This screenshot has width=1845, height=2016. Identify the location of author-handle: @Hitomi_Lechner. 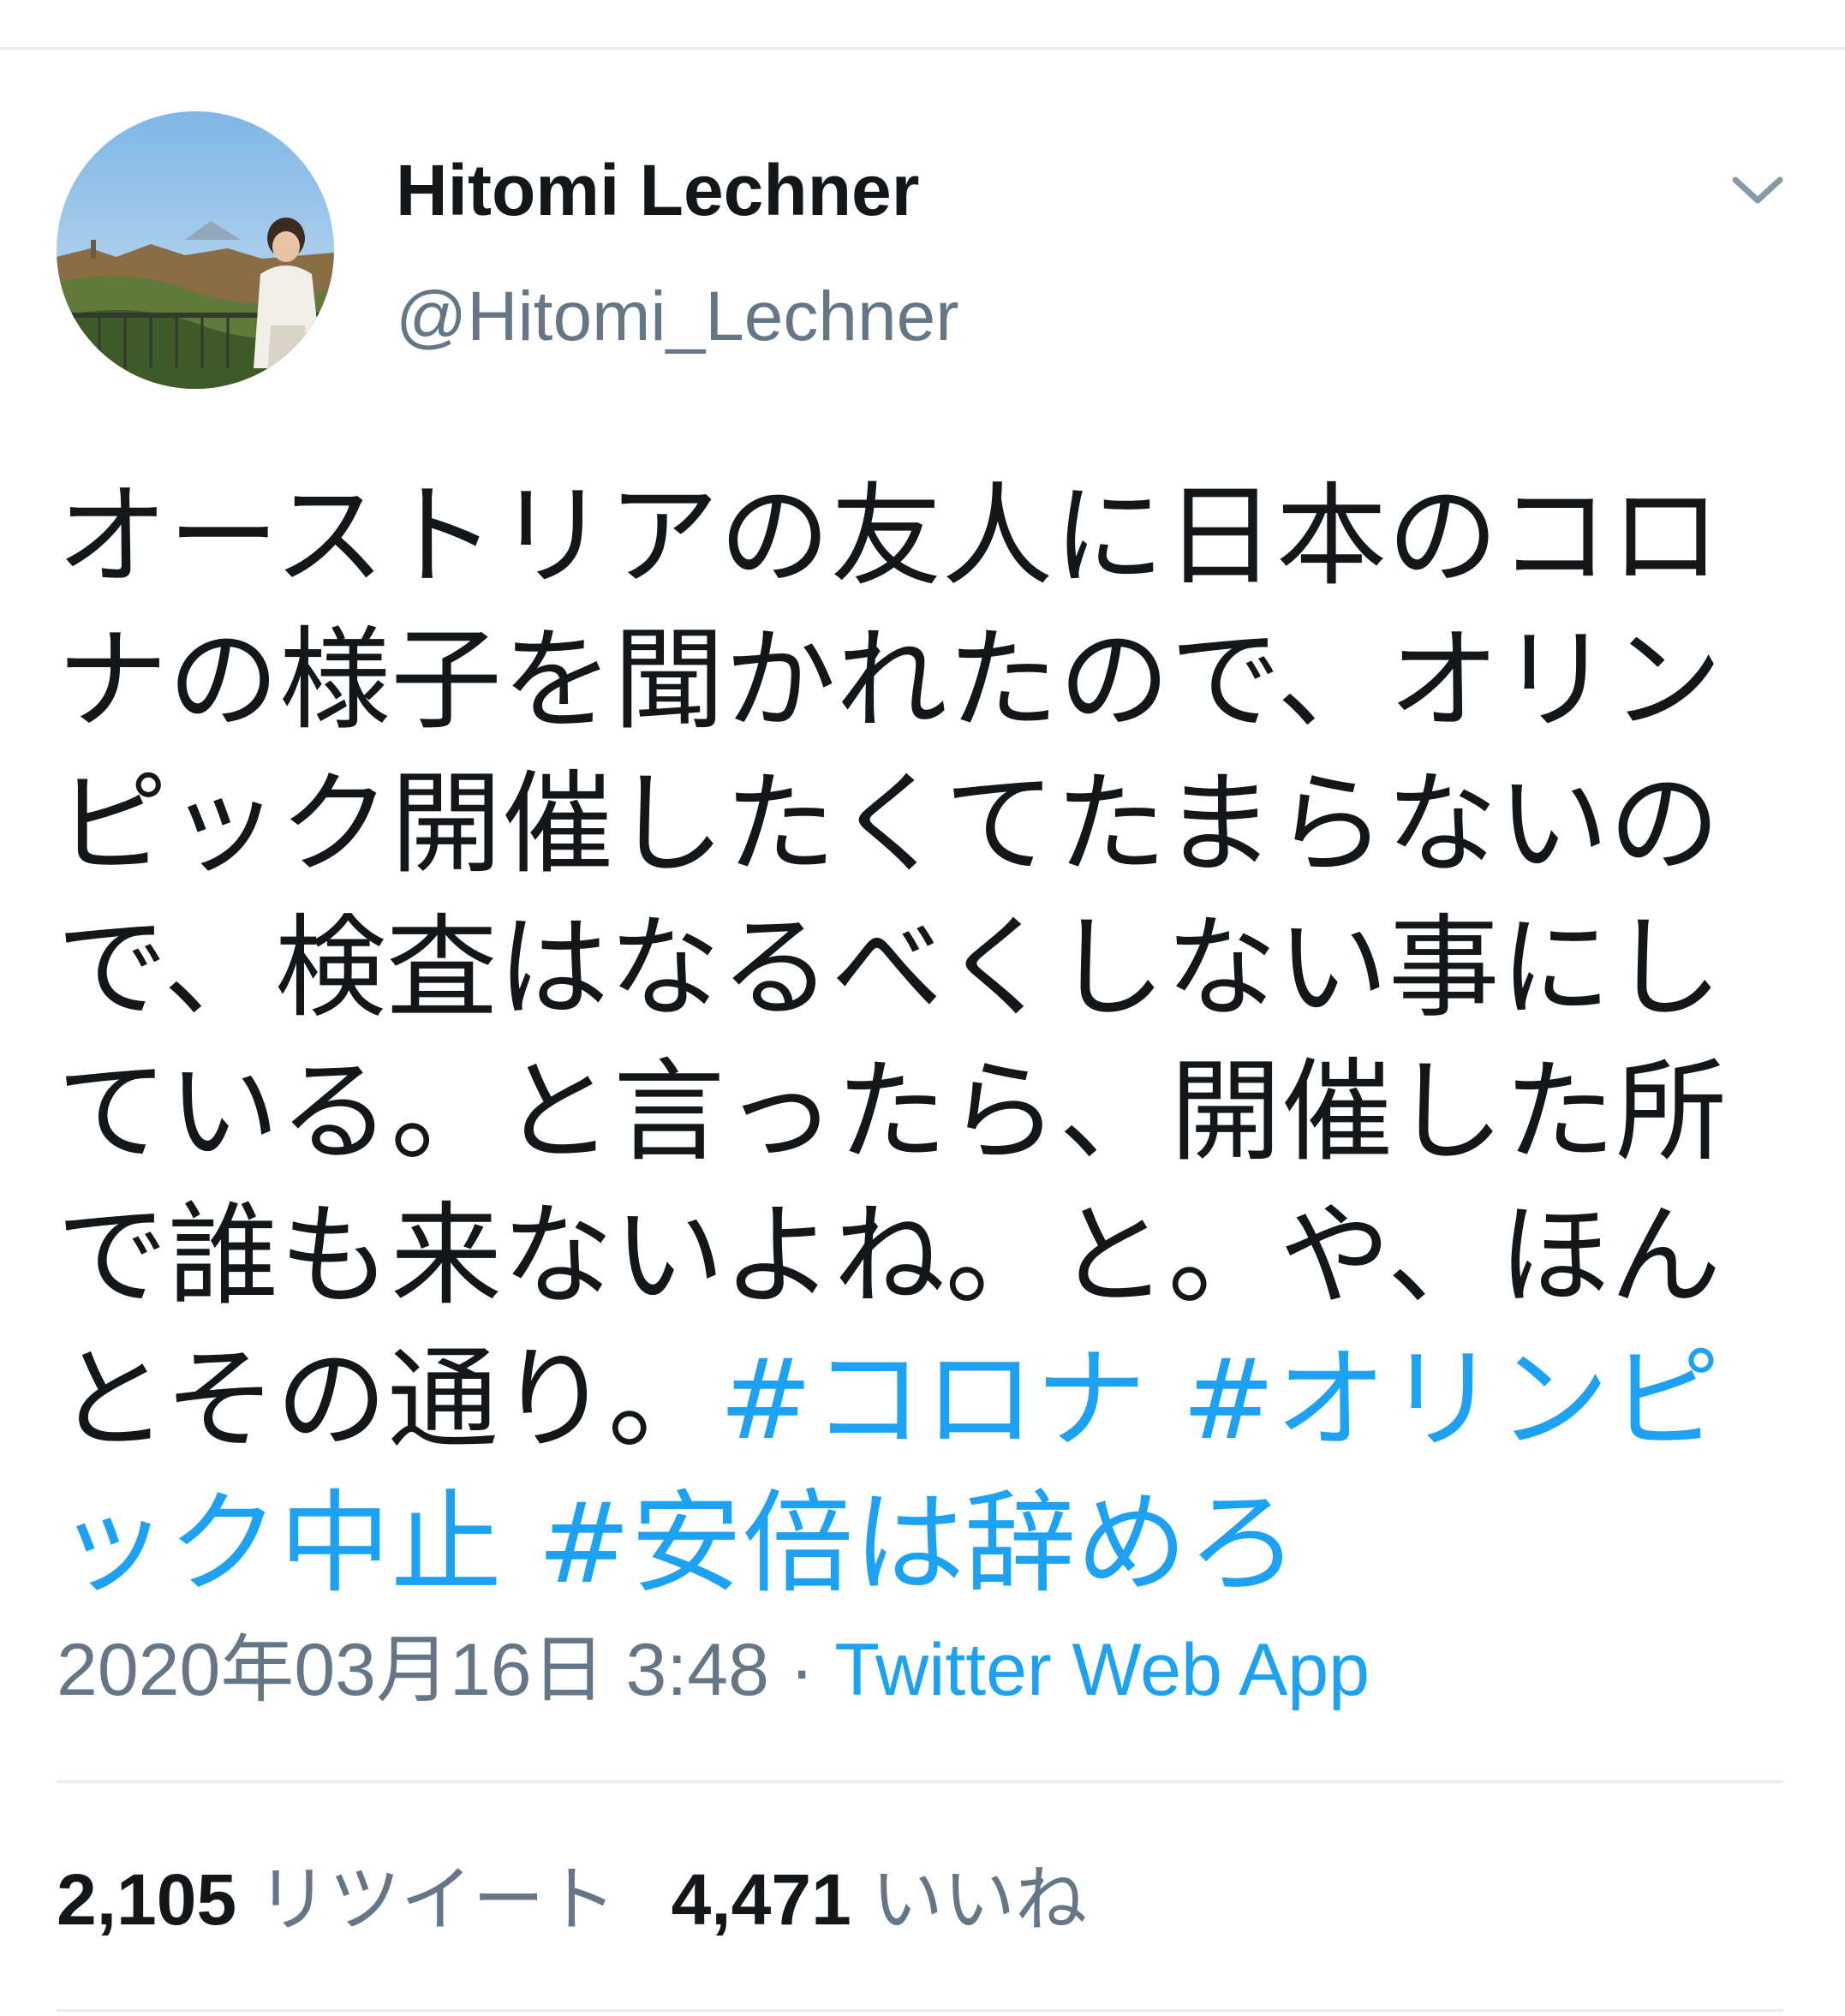
(677, 317).